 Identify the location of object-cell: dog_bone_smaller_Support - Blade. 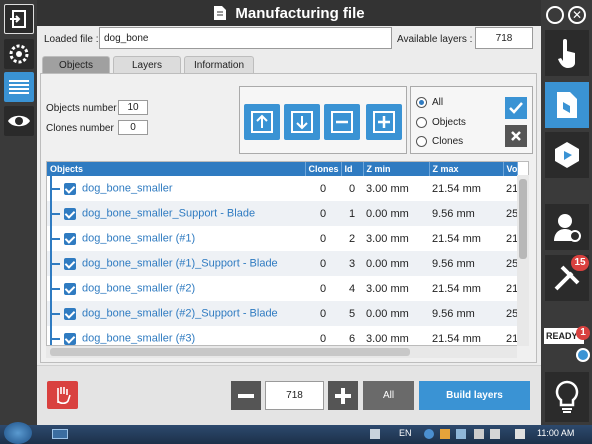
(176, 213).